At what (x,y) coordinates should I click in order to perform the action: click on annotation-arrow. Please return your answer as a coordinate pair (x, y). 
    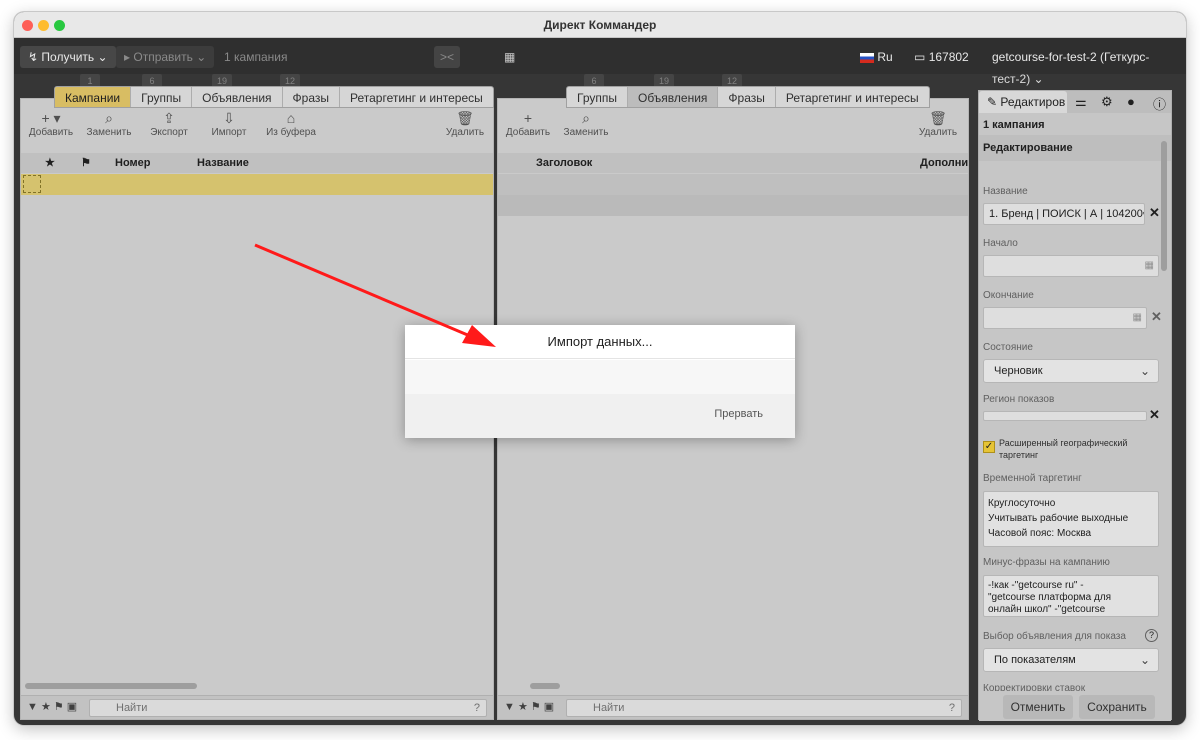
    Looking at the image, I should click on (375, 295).